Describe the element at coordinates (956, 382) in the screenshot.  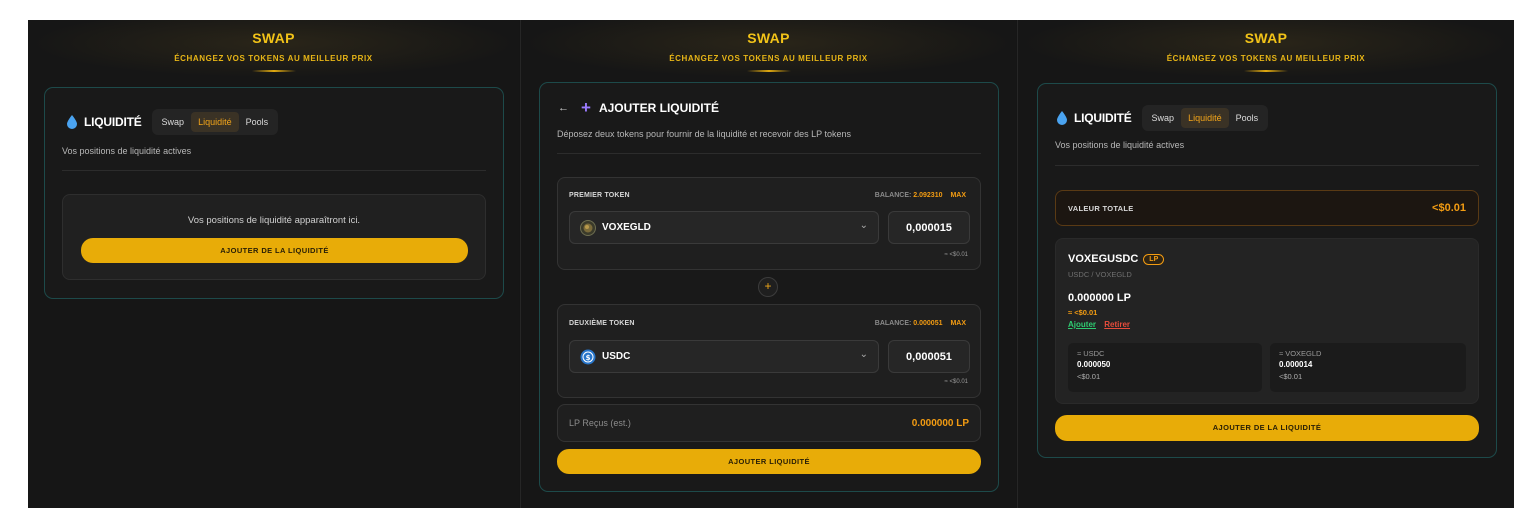
I see `second-token-approx: ≈ <$0.01` at that location.